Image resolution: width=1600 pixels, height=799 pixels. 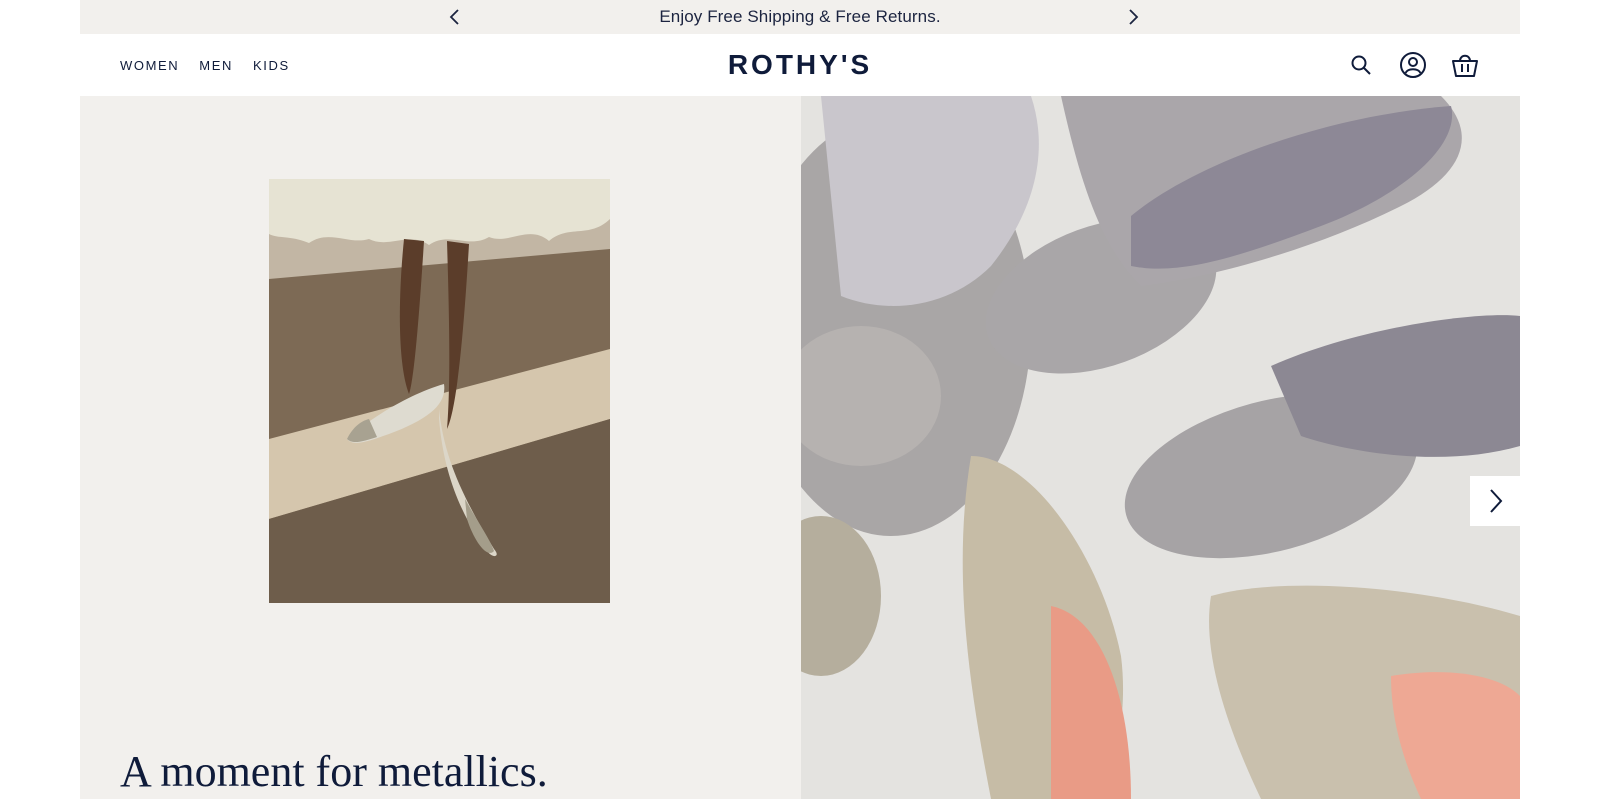 I want to click on site-header: WOMEN MEN KIDS ROTHY'S, so click(x=800, y=65).